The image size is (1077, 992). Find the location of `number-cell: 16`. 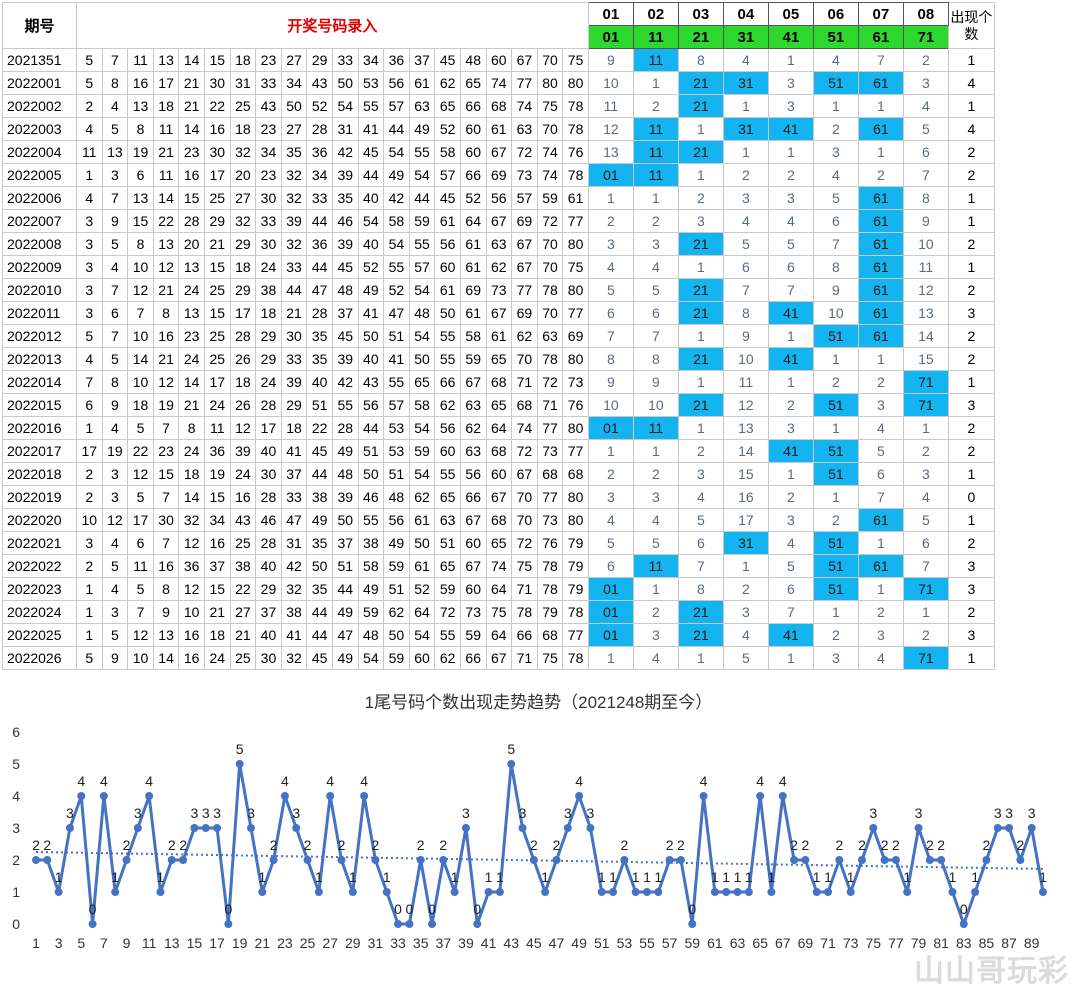

number-cell: 16 is located at coordinates (217, 543).